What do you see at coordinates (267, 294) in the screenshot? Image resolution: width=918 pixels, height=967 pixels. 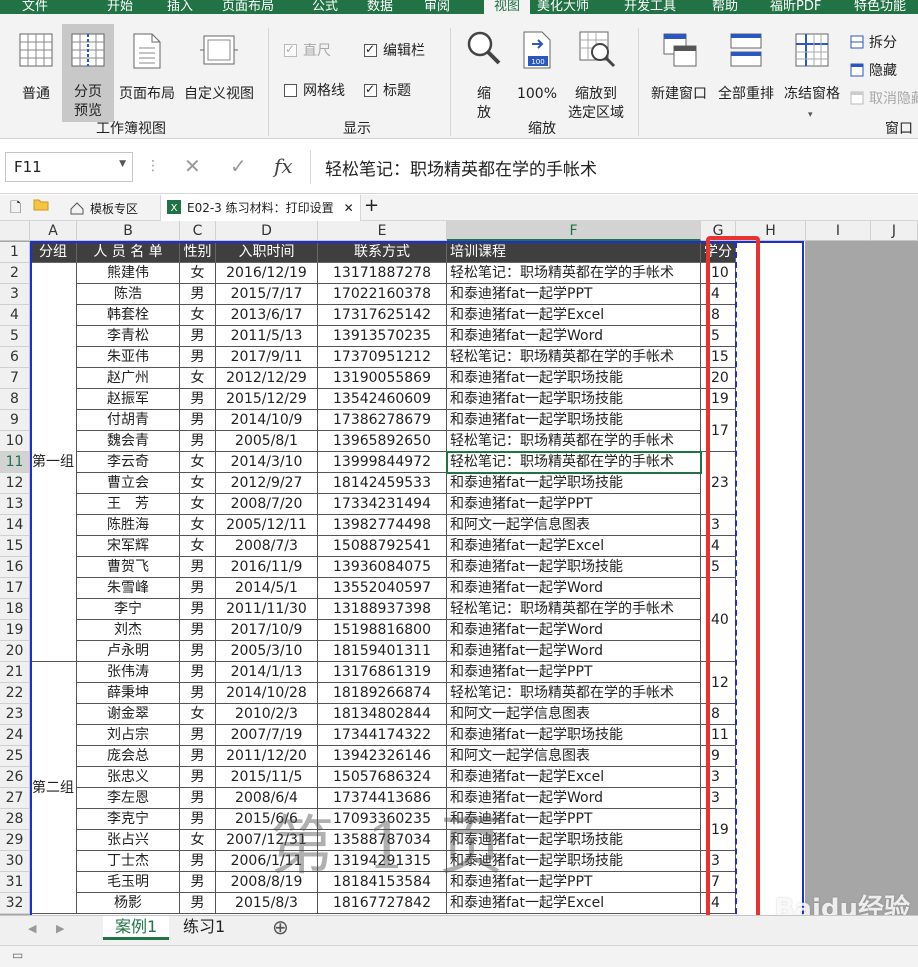 I see `date-cell: 2015/7/17` at bounding box center [267, 294].